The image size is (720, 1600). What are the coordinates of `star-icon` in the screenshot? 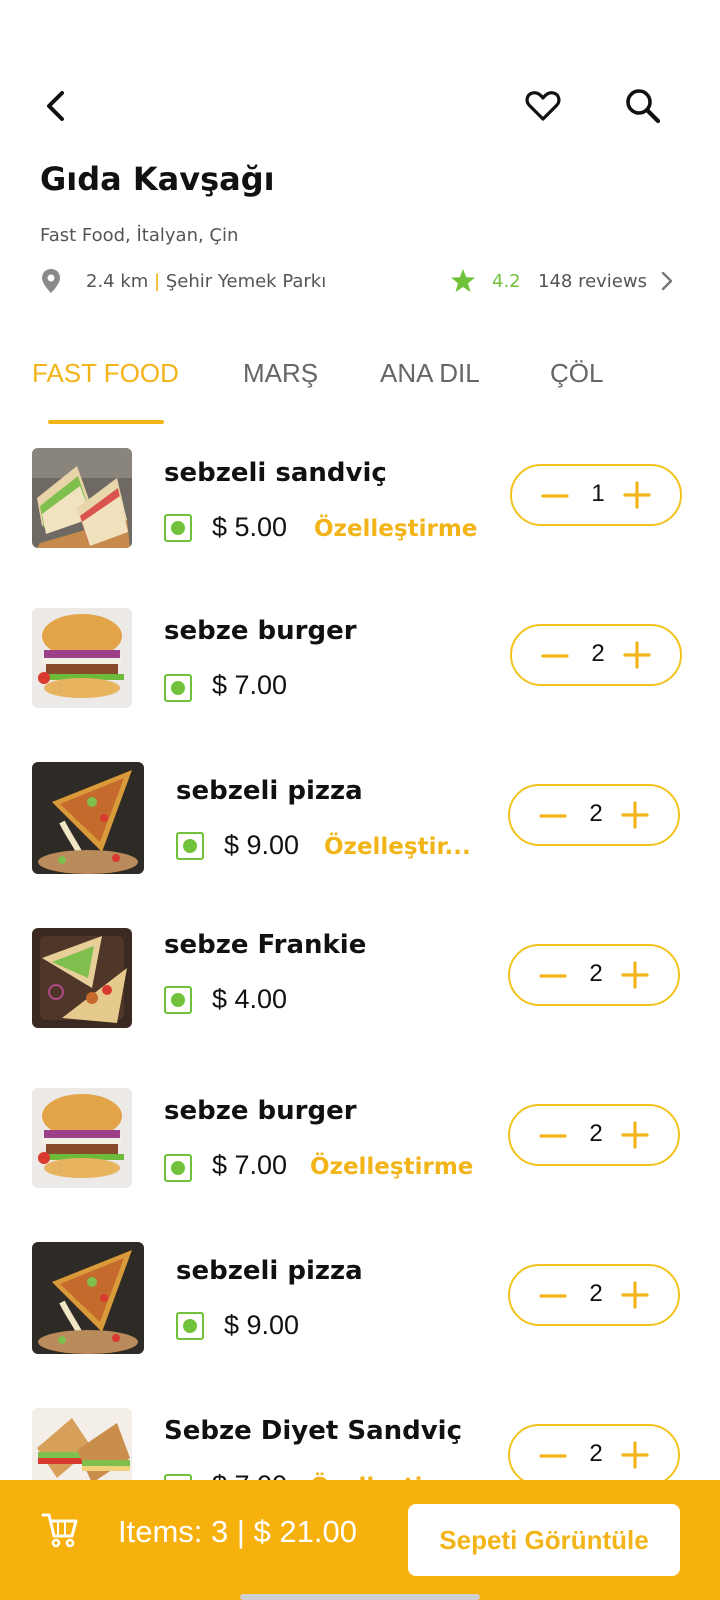 It's located at (463, 280).